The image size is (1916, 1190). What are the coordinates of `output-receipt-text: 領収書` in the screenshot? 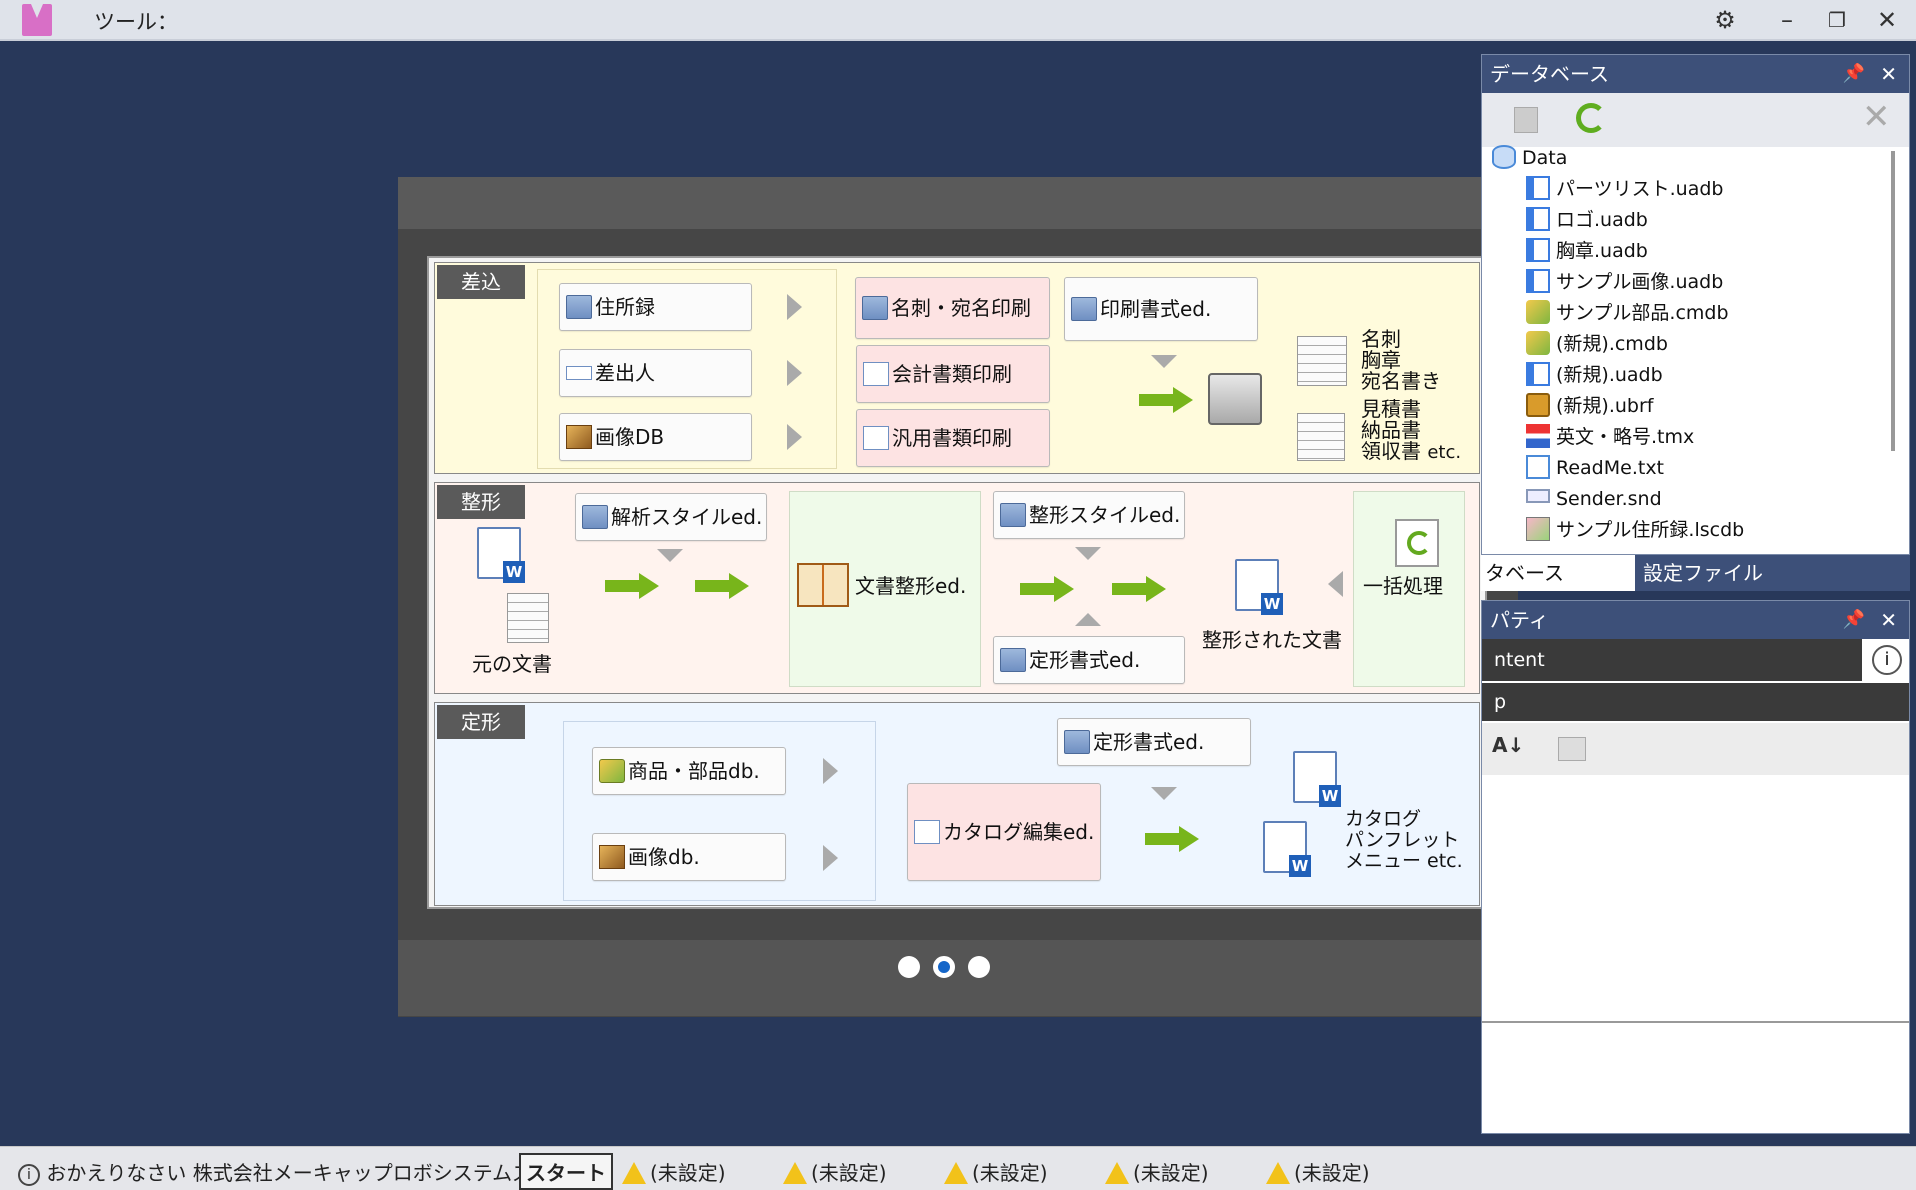 It's located at (1391, 451).